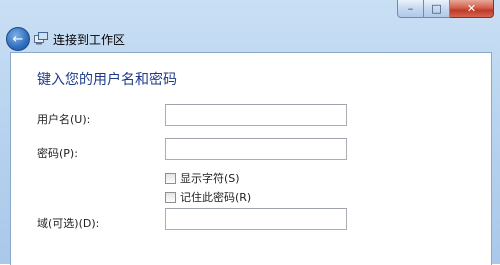 This screenshot has height=265, width=500. What do you see at coordinates (215, 197) in the screenshot?
I see `remember-password-label: 记住此密码(R)` at bounding box center [215, 197].